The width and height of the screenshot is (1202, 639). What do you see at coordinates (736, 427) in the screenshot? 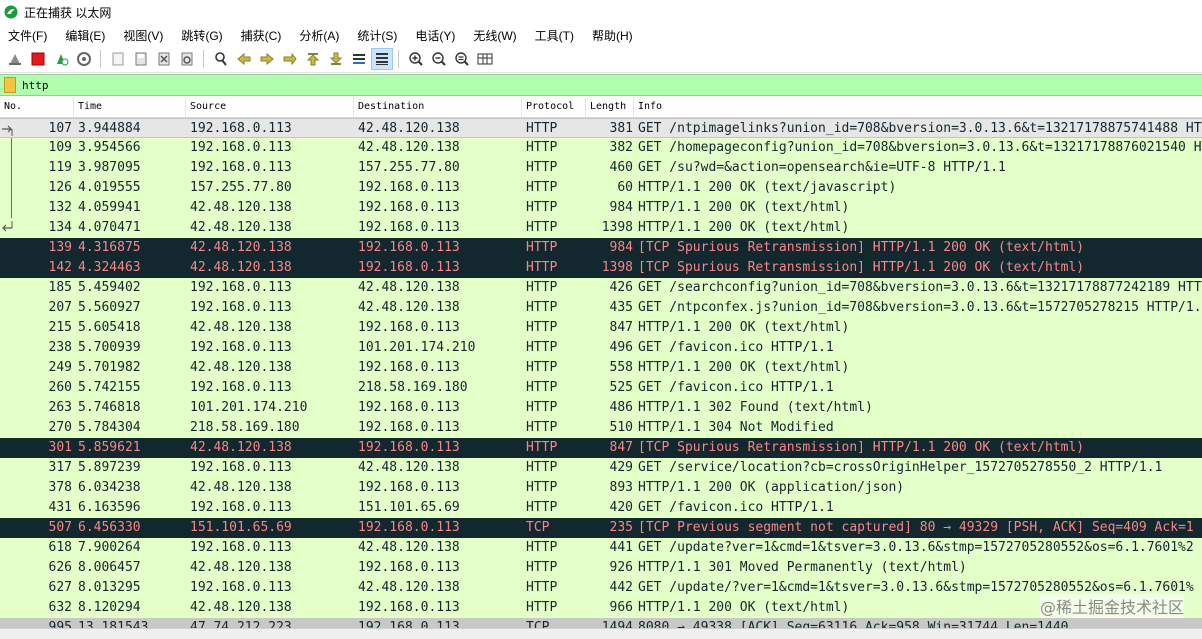
I see `packet-info: HTTP/1.1 304 Not Modified` at bounding box center [736, 427].